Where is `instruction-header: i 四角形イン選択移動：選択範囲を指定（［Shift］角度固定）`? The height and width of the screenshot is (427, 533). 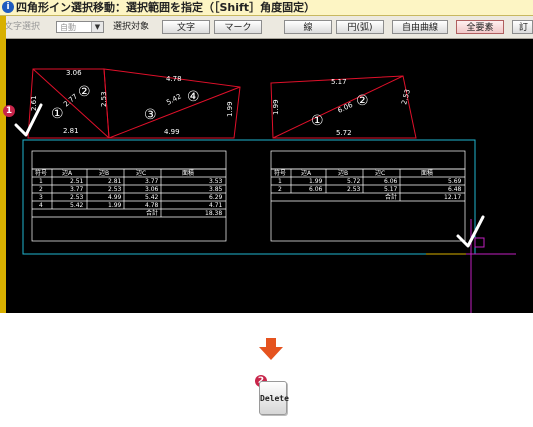
instruction-header: i 四角形イン選択移動：選択範囲を指定（［Shift］角度固定） is located at coordinates (266, 8).